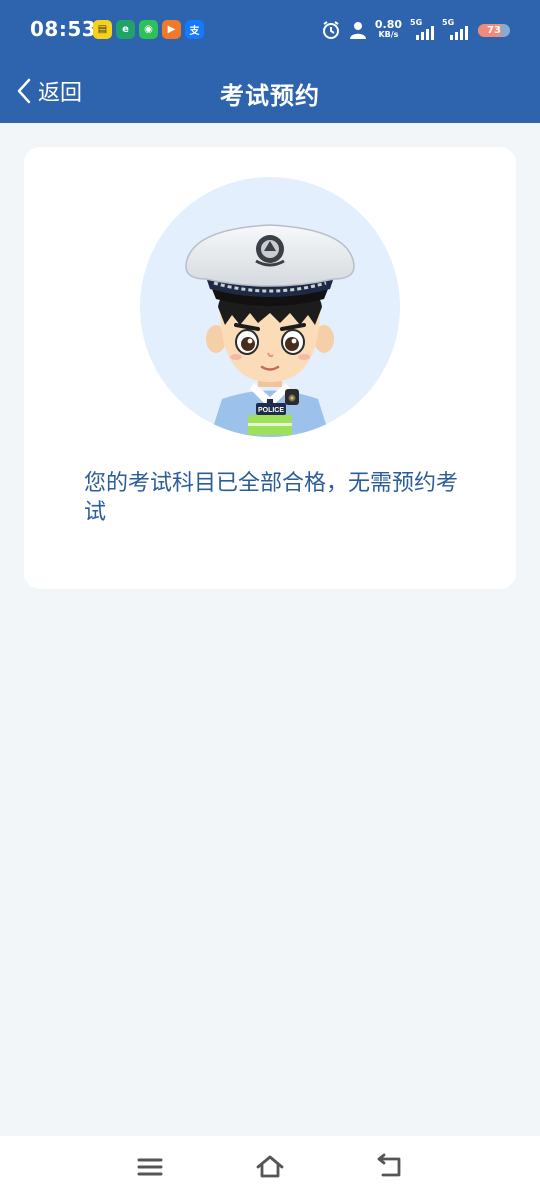 The image size is (540, 1200). I want to click on status-indicators: 0.80 KB/s 5G 5G 73, so click(415, 30).